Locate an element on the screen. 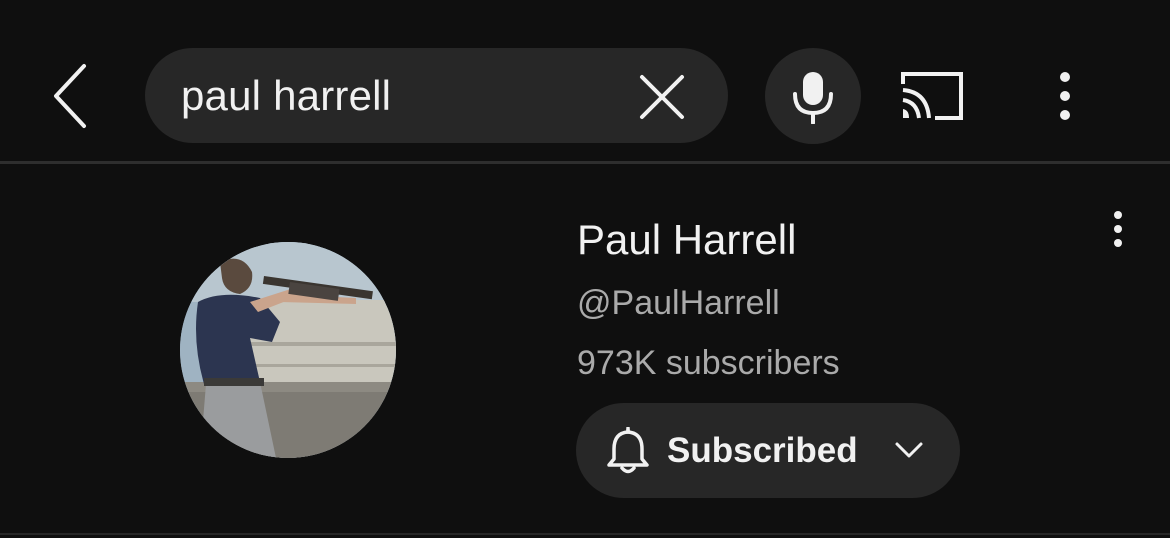 The width and height of the screenshot is (1170, 538). back-button is located at coordinates (70, 97).